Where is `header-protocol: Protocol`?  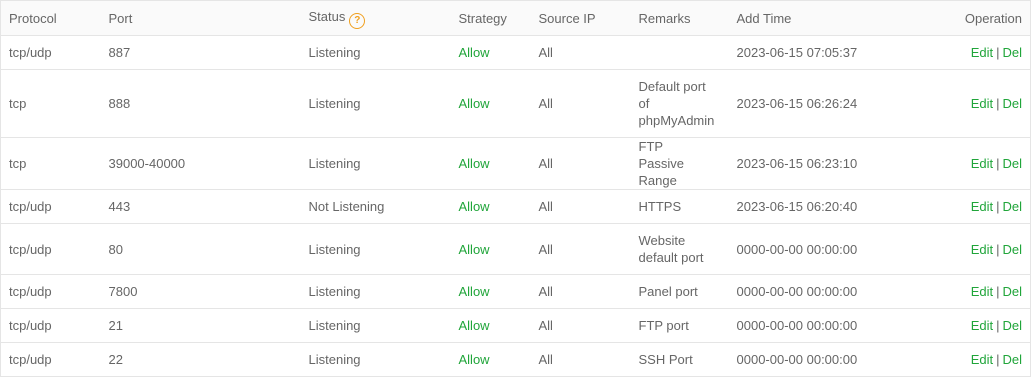 header-protocol: Protocol is located at coordinates (50, 18).